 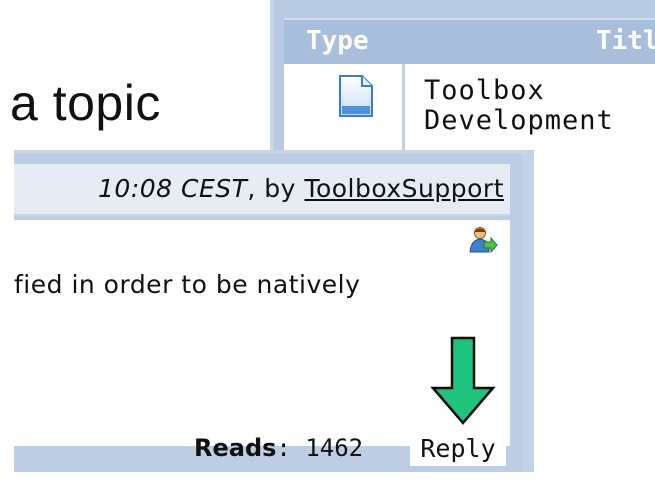 I want to click on post-text: fied in order to be natively, so click(x=187, y=284).